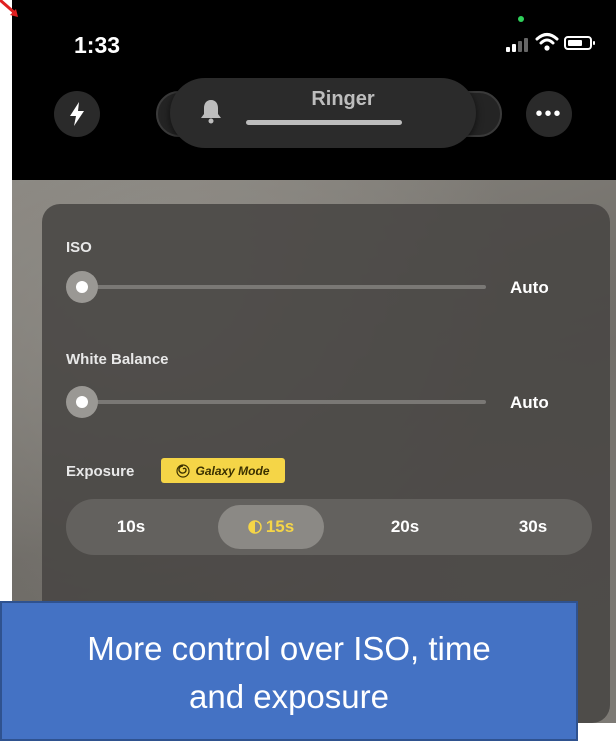  I want to click on galaxy-swirl-icon, so click(183, 470).